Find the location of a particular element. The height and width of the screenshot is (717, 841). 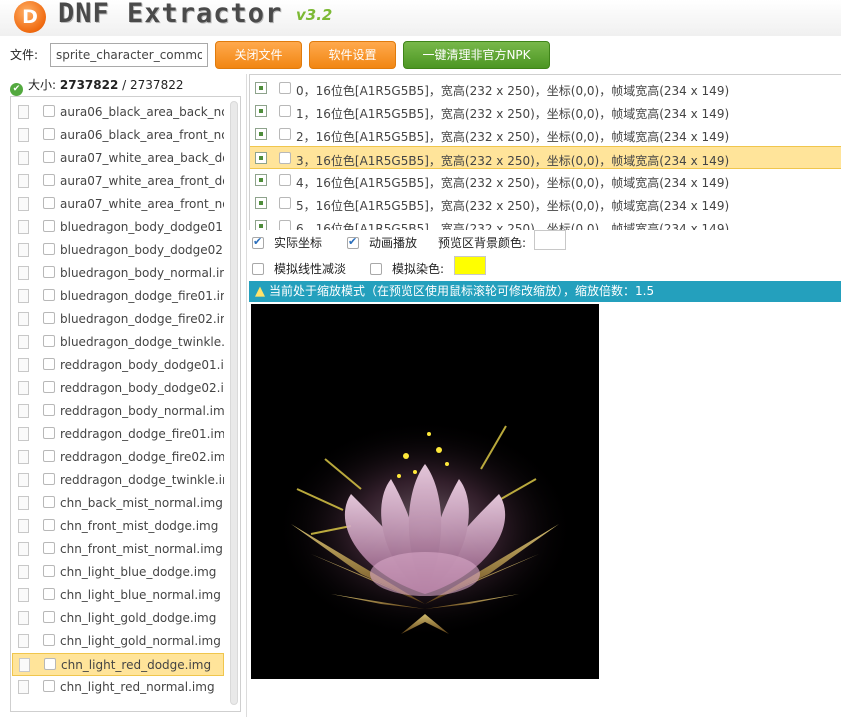

file-list-item: bluedragon_body_dodge01.img is located at coordinates (118, 227).